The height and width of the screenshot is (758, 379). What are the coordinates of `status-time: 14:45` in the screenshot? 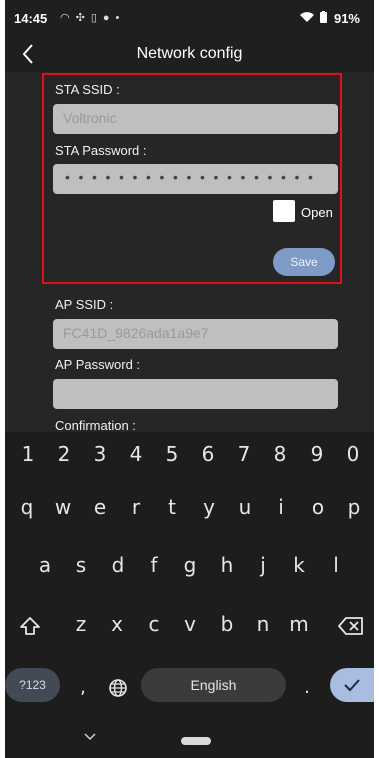 It's located at (31, 18).